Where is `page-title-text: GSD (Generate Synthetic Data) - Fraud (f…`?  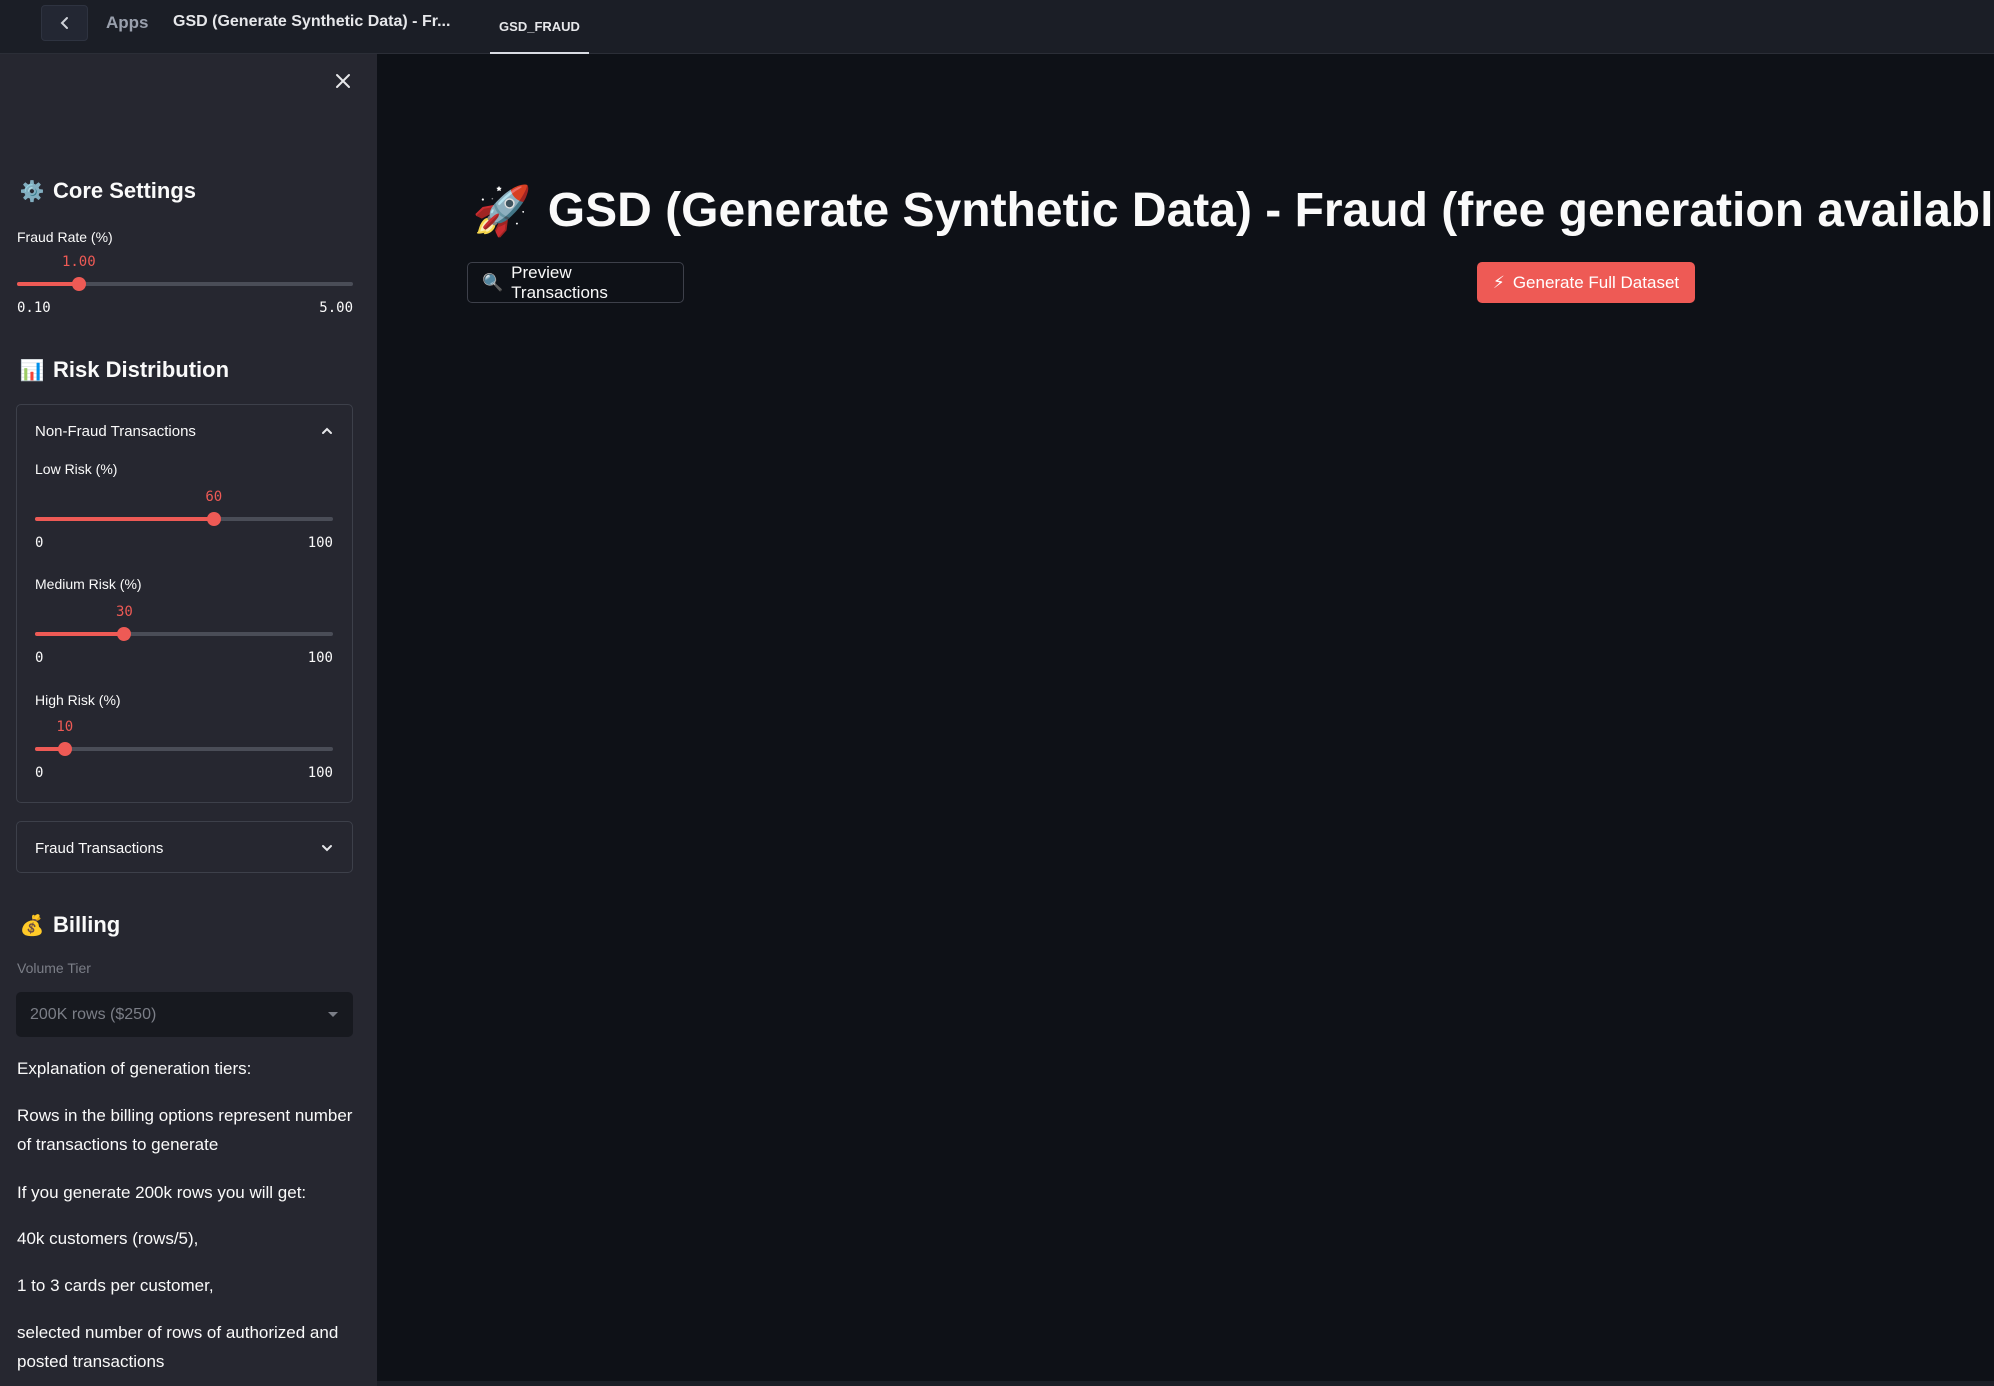
page-title-text: GSD (Generate Synthetic Data) - Fraud (f… is located at coordinates (1270, 210).